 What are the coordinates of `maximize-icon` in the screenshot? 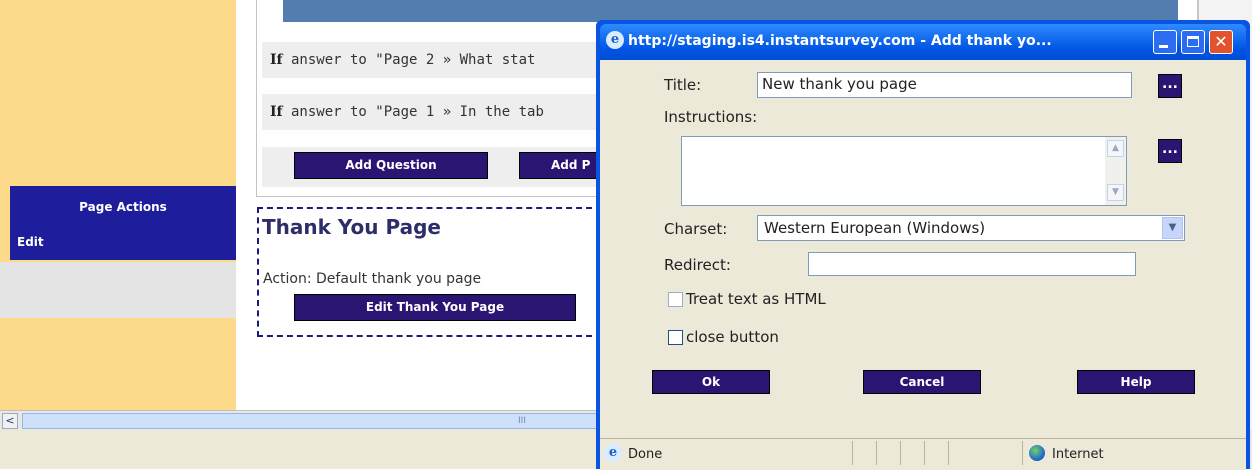 It's located at (1193, 42).